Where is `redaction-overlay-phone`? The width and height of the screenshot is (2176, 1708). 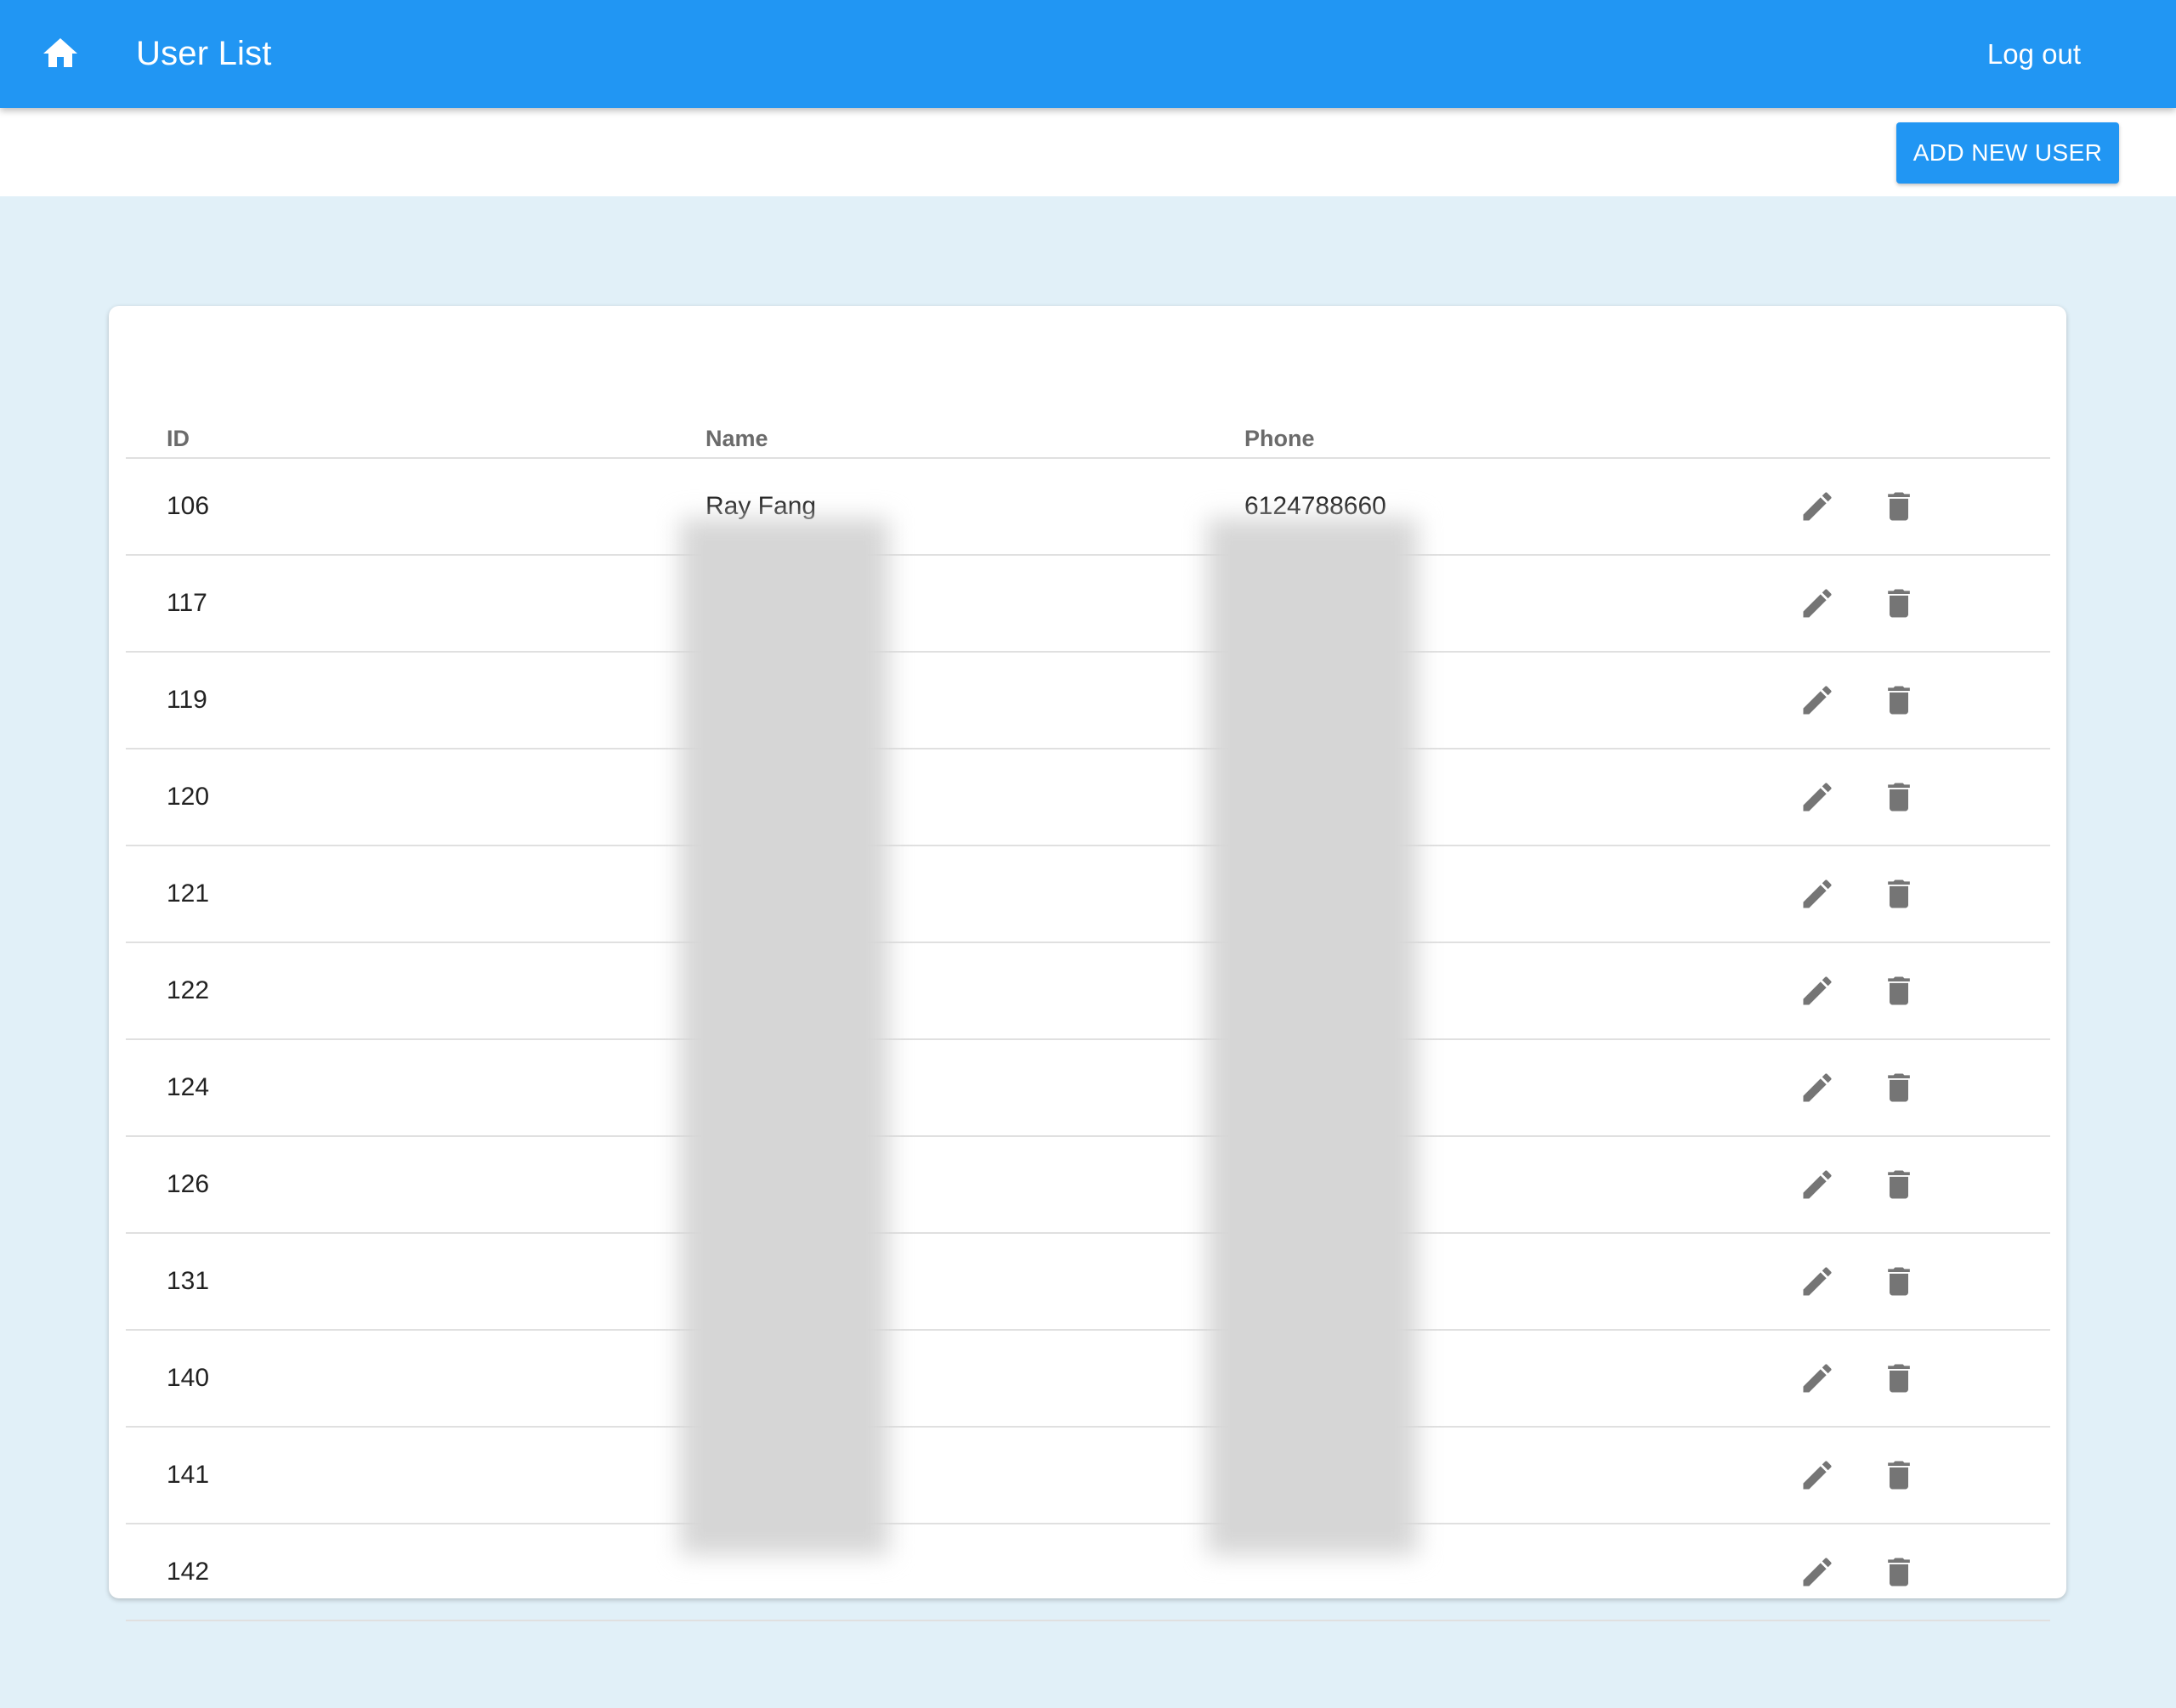 redaction-overlay-phone is located at coordinates (1312, 1037).